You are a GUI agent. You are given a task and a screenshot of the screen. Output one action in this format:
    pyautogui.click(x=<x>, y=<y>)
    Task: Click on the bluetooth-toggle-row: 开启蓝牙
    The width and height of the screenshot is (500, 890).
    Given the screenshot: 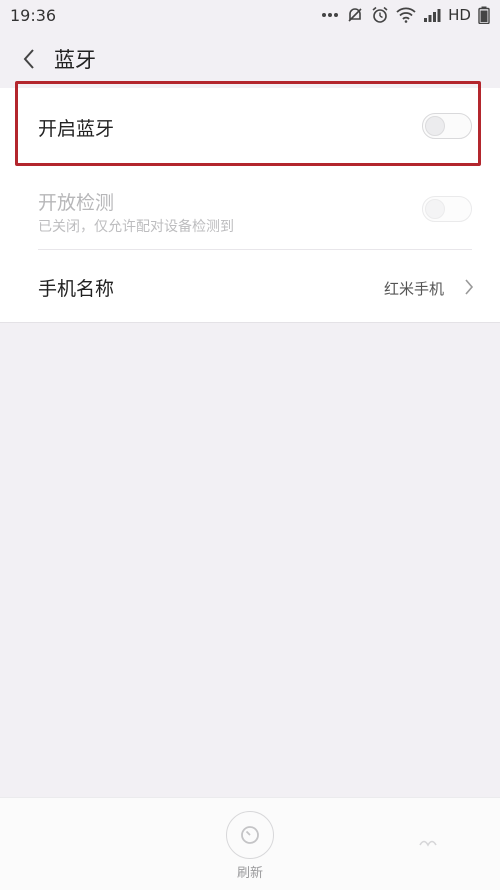 What is the action you would take?
    pyautogui.click(x=250, y=127)
    